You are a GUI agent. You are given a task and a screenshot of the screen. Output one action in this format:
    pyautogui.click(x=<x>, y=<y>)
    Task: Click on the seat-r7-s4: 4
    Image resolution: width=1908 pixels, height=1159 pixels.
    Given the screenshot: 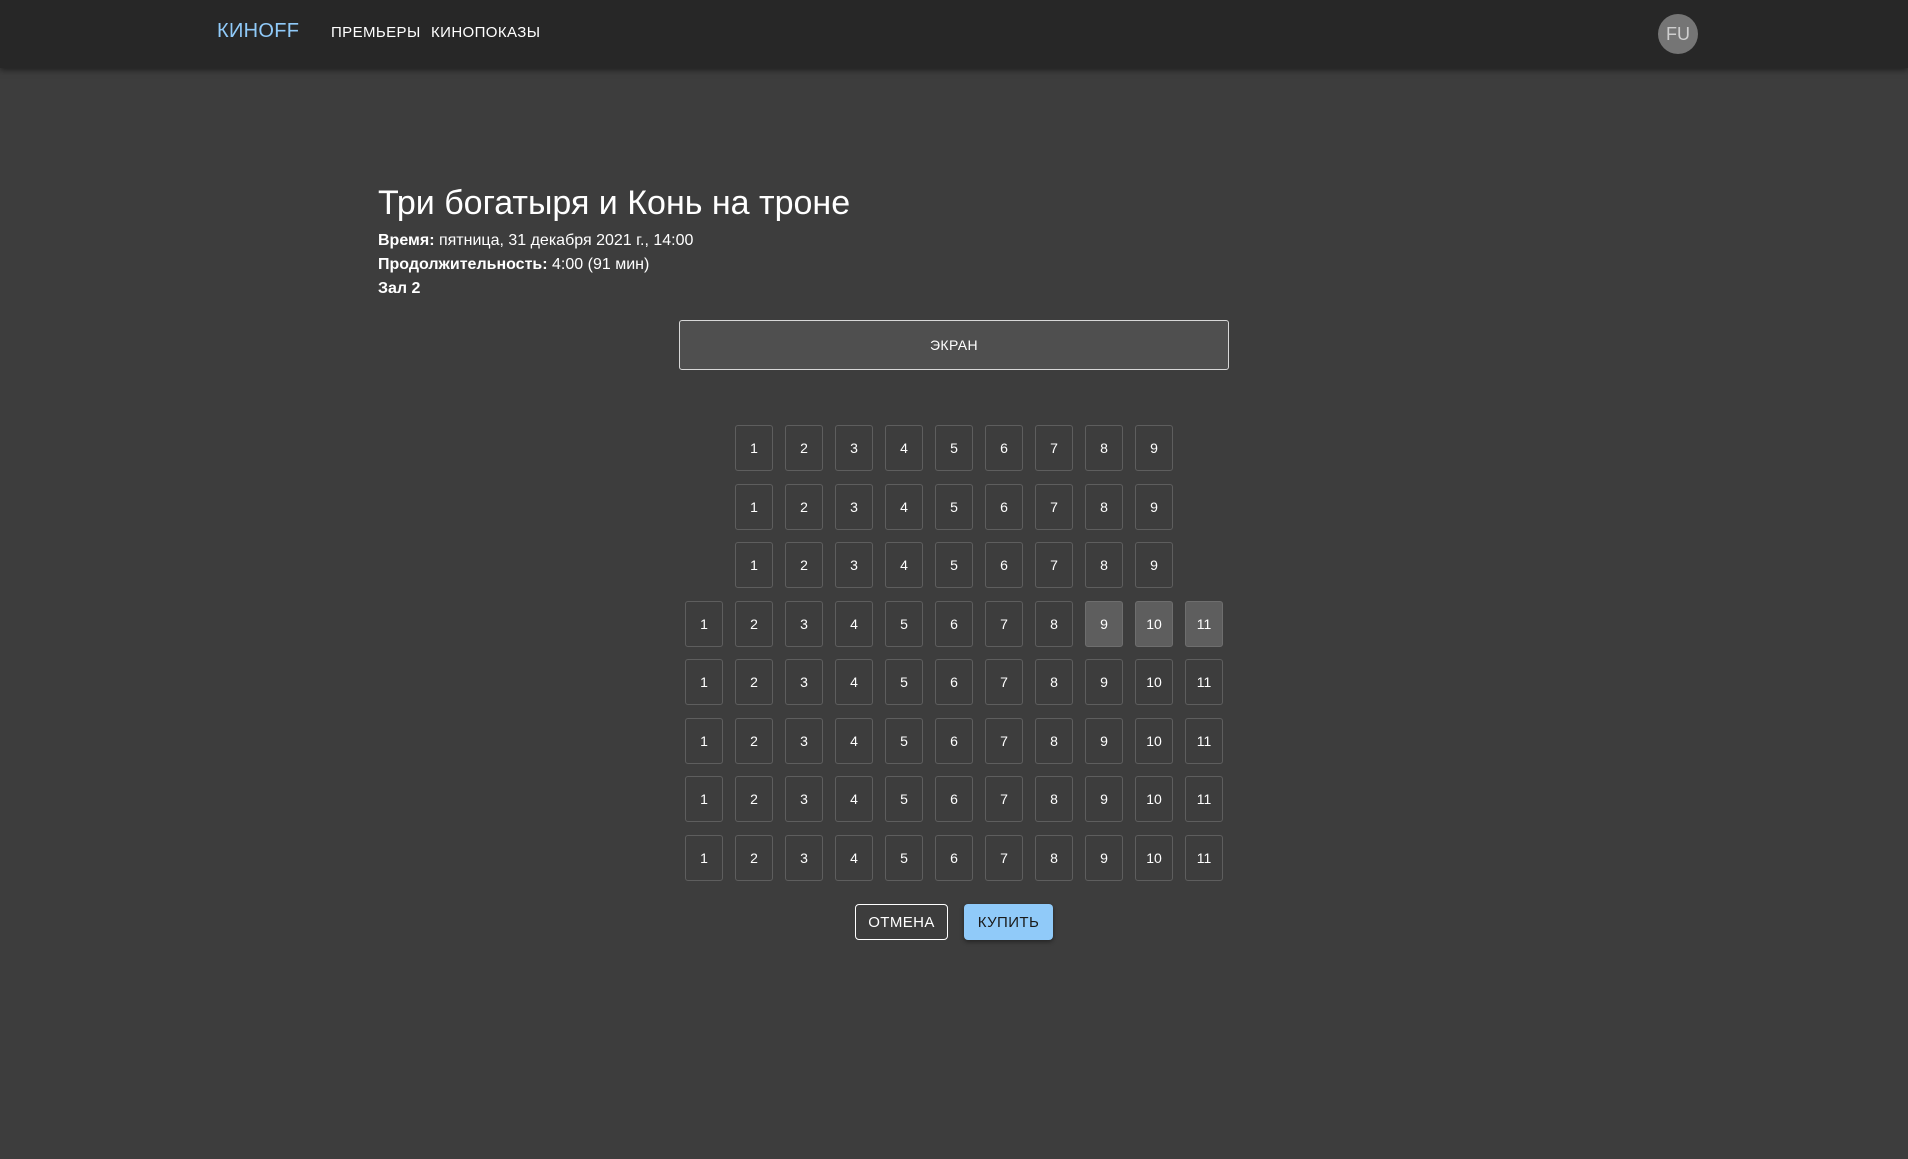 What is the action you would take?
    pyautogui.click(x=854, y=799)
    